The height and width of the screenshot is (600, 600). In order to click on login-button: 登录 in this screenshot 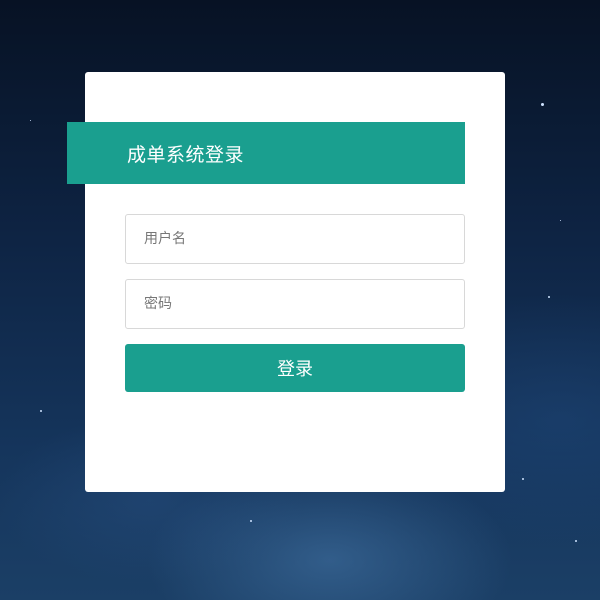, I will do `click(295, 368)`.